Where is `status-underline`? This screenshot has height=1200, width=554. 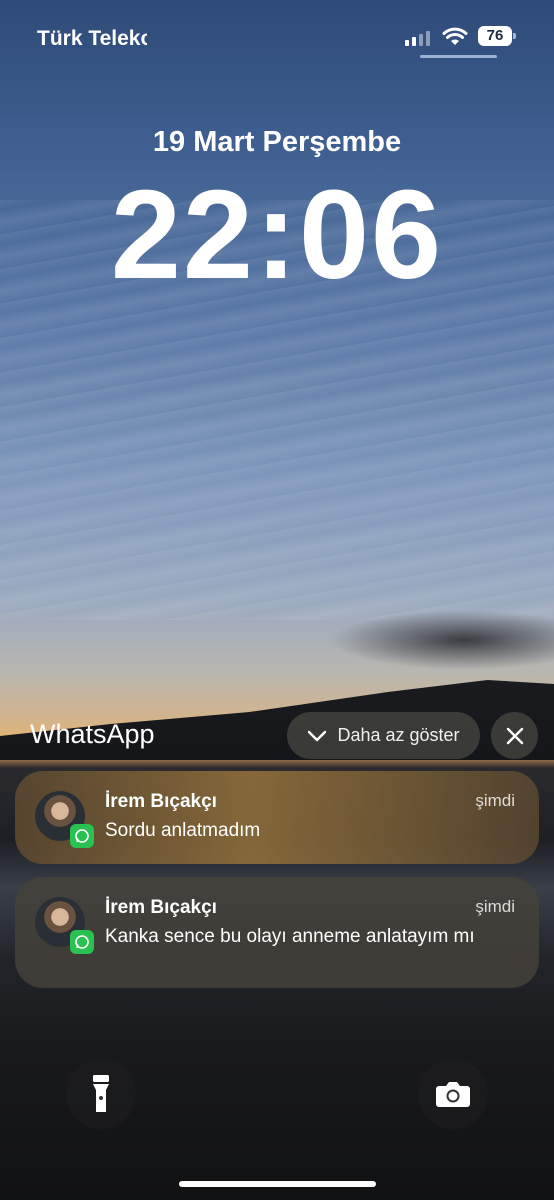
status-underline is located at coordinates (458, 56).